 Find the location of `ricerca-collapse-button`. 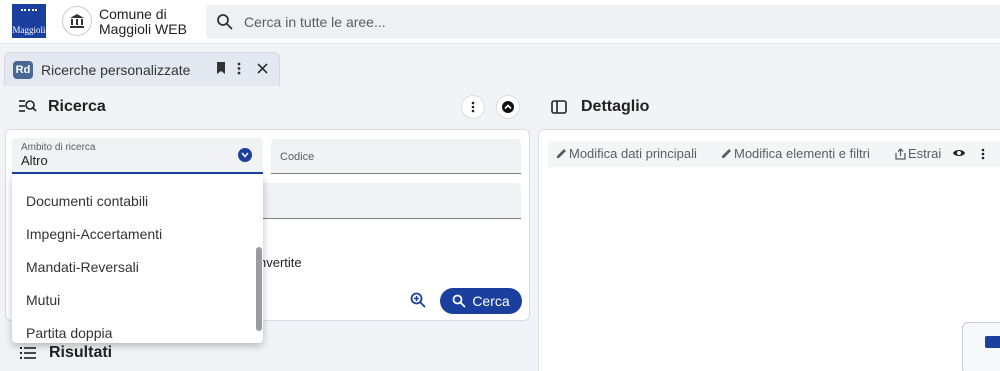

ricerca-collapse-button is located at coordinates (508, 107).